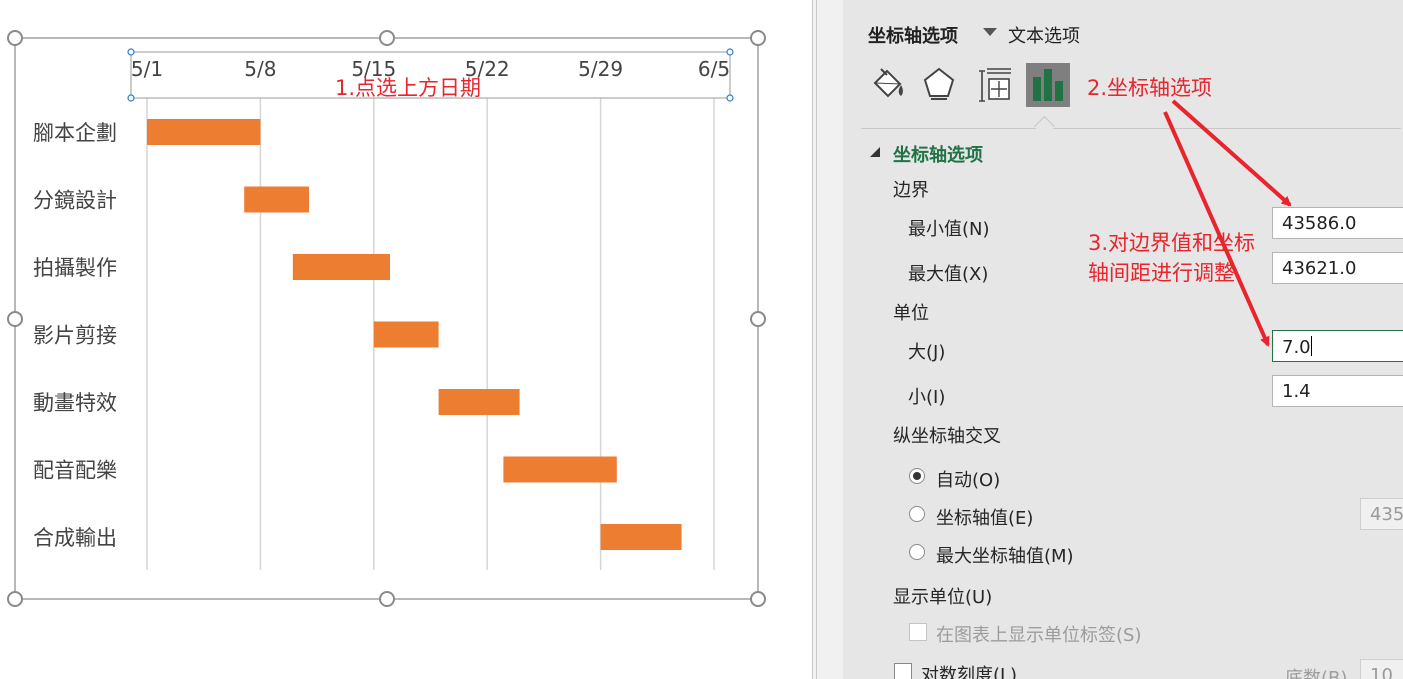 This screenshot has width=1403, height=679. What do you see at coordinates (1337, 391) in the screenshot?
I see `minor-unit-input: 1.4` at bounding box center [1337, 391].